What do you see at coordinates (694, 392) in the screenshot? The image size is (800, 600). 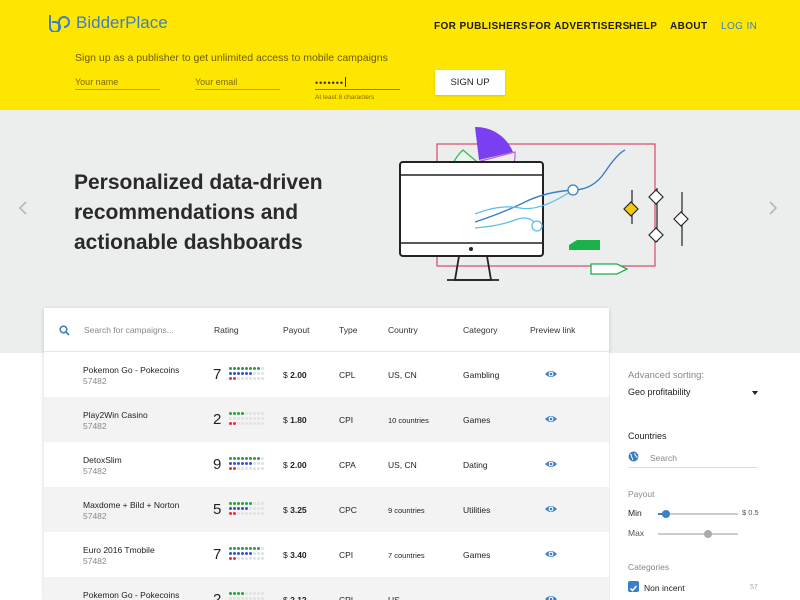 I see `sorting-select: Geo profitability` at bounding box center [694, 392].